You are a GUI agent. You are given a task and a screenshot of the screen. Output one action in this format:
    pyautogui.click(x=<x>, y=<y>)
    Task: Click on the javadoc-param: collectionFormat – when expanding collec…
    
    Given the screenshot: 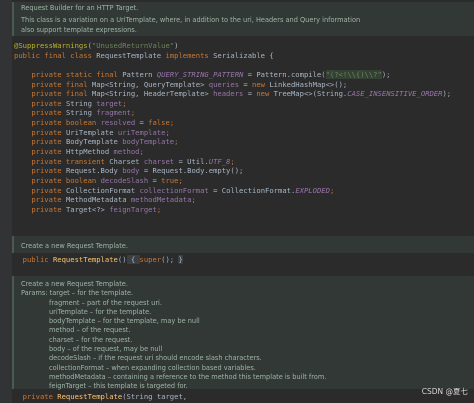 What is the action you would take?
    pyautogui.click(x=152, y=367)
    